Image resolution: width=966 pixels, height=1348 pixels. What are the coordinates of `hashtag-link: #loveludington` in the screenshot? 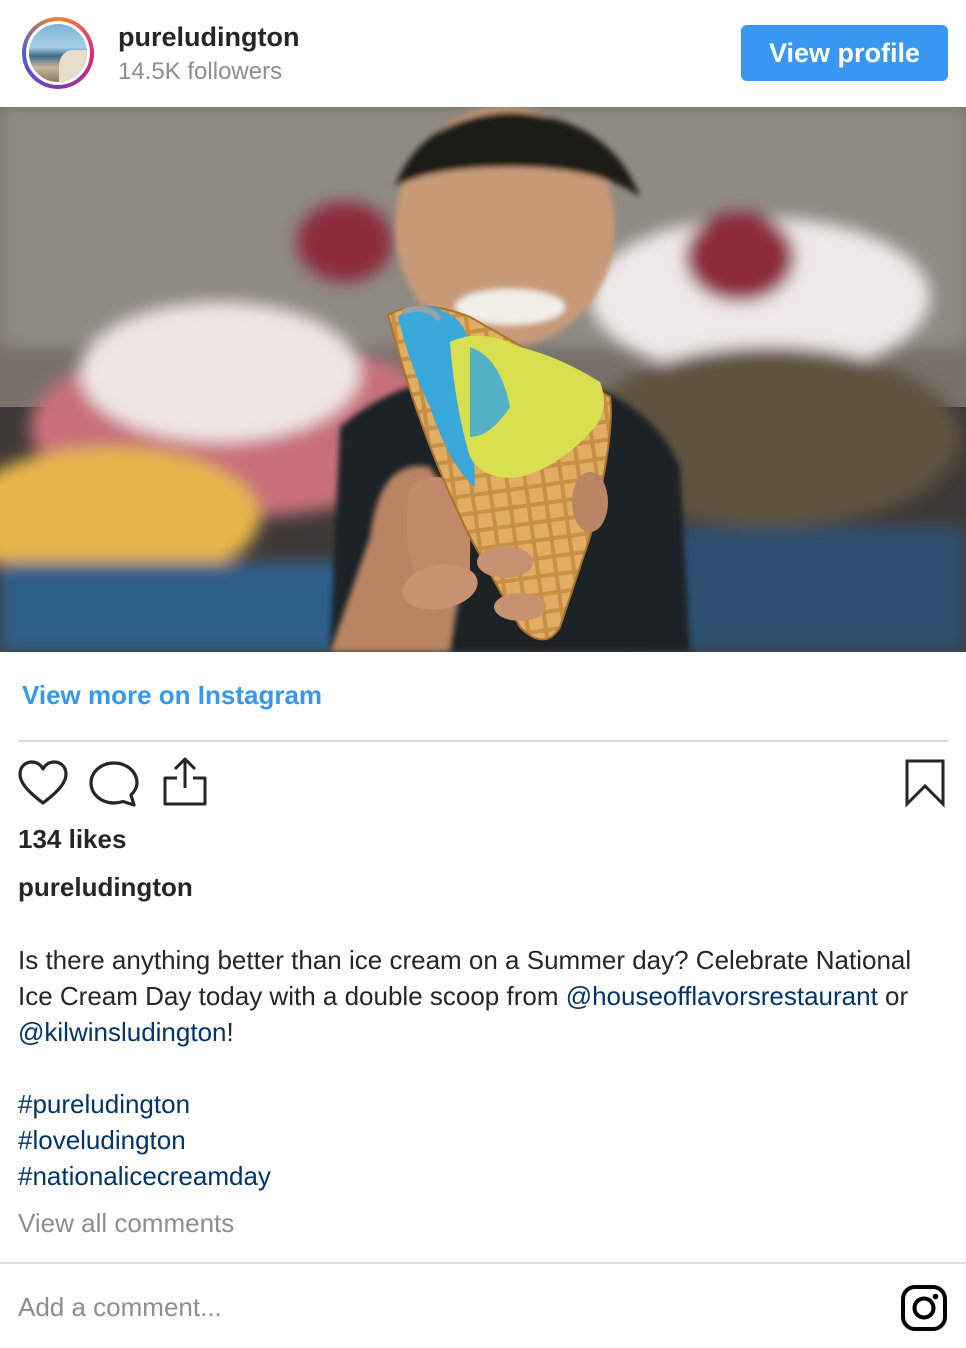 It's located at (144, 1140).